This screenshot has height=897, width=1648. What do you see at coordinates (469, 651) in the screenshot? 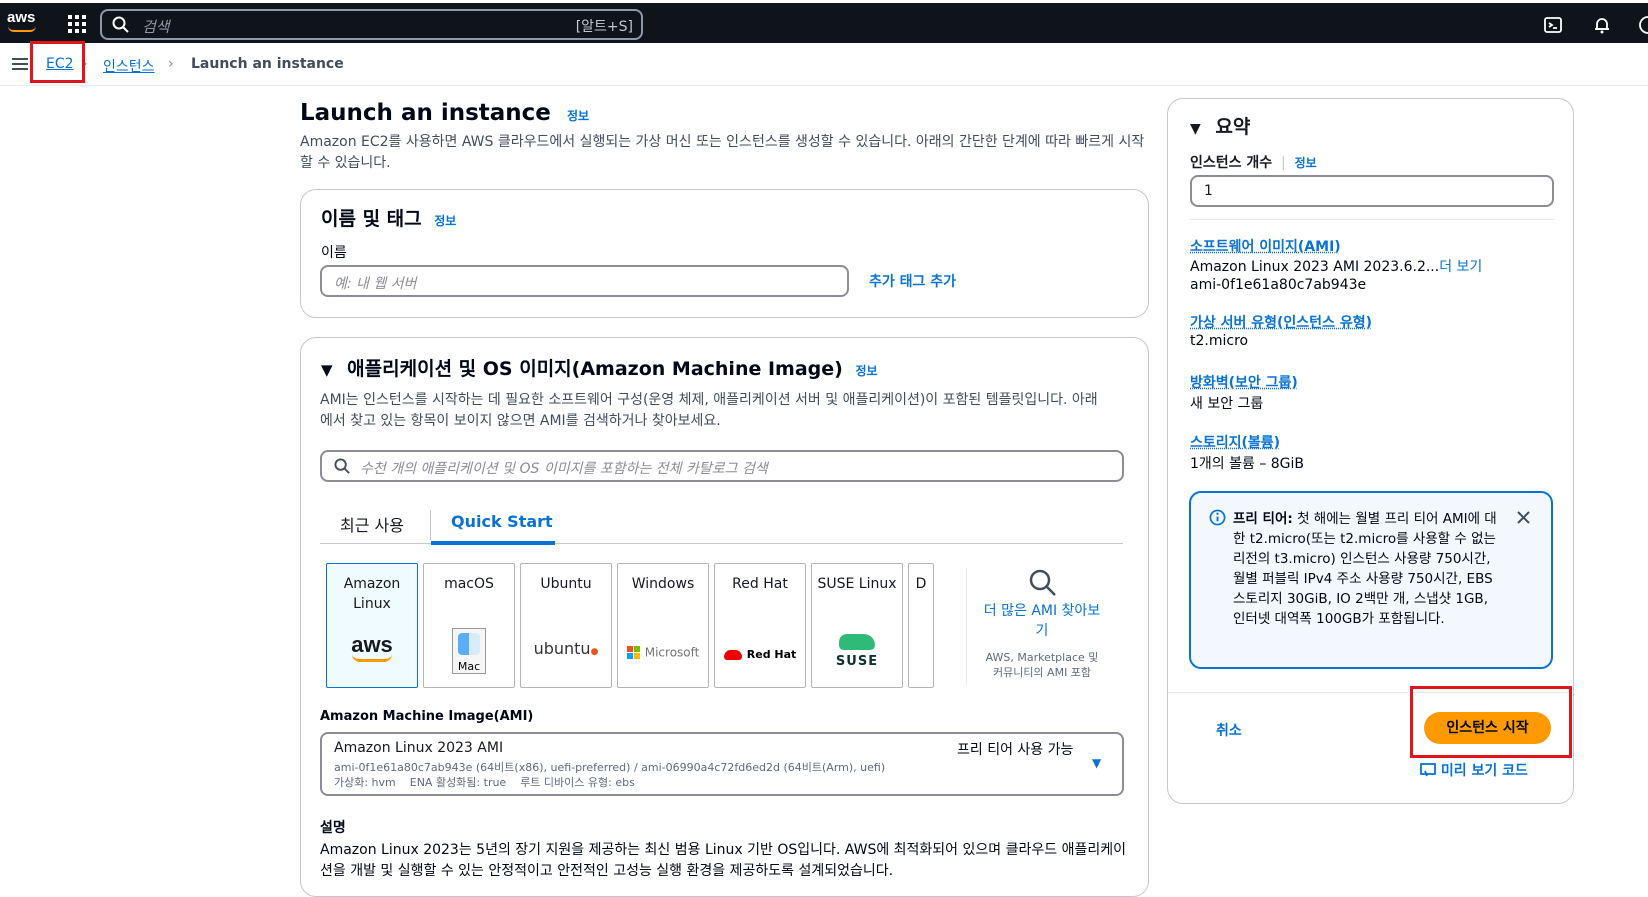
I see `mac-finder-icon: Mac` at bounding box center [469, 651].